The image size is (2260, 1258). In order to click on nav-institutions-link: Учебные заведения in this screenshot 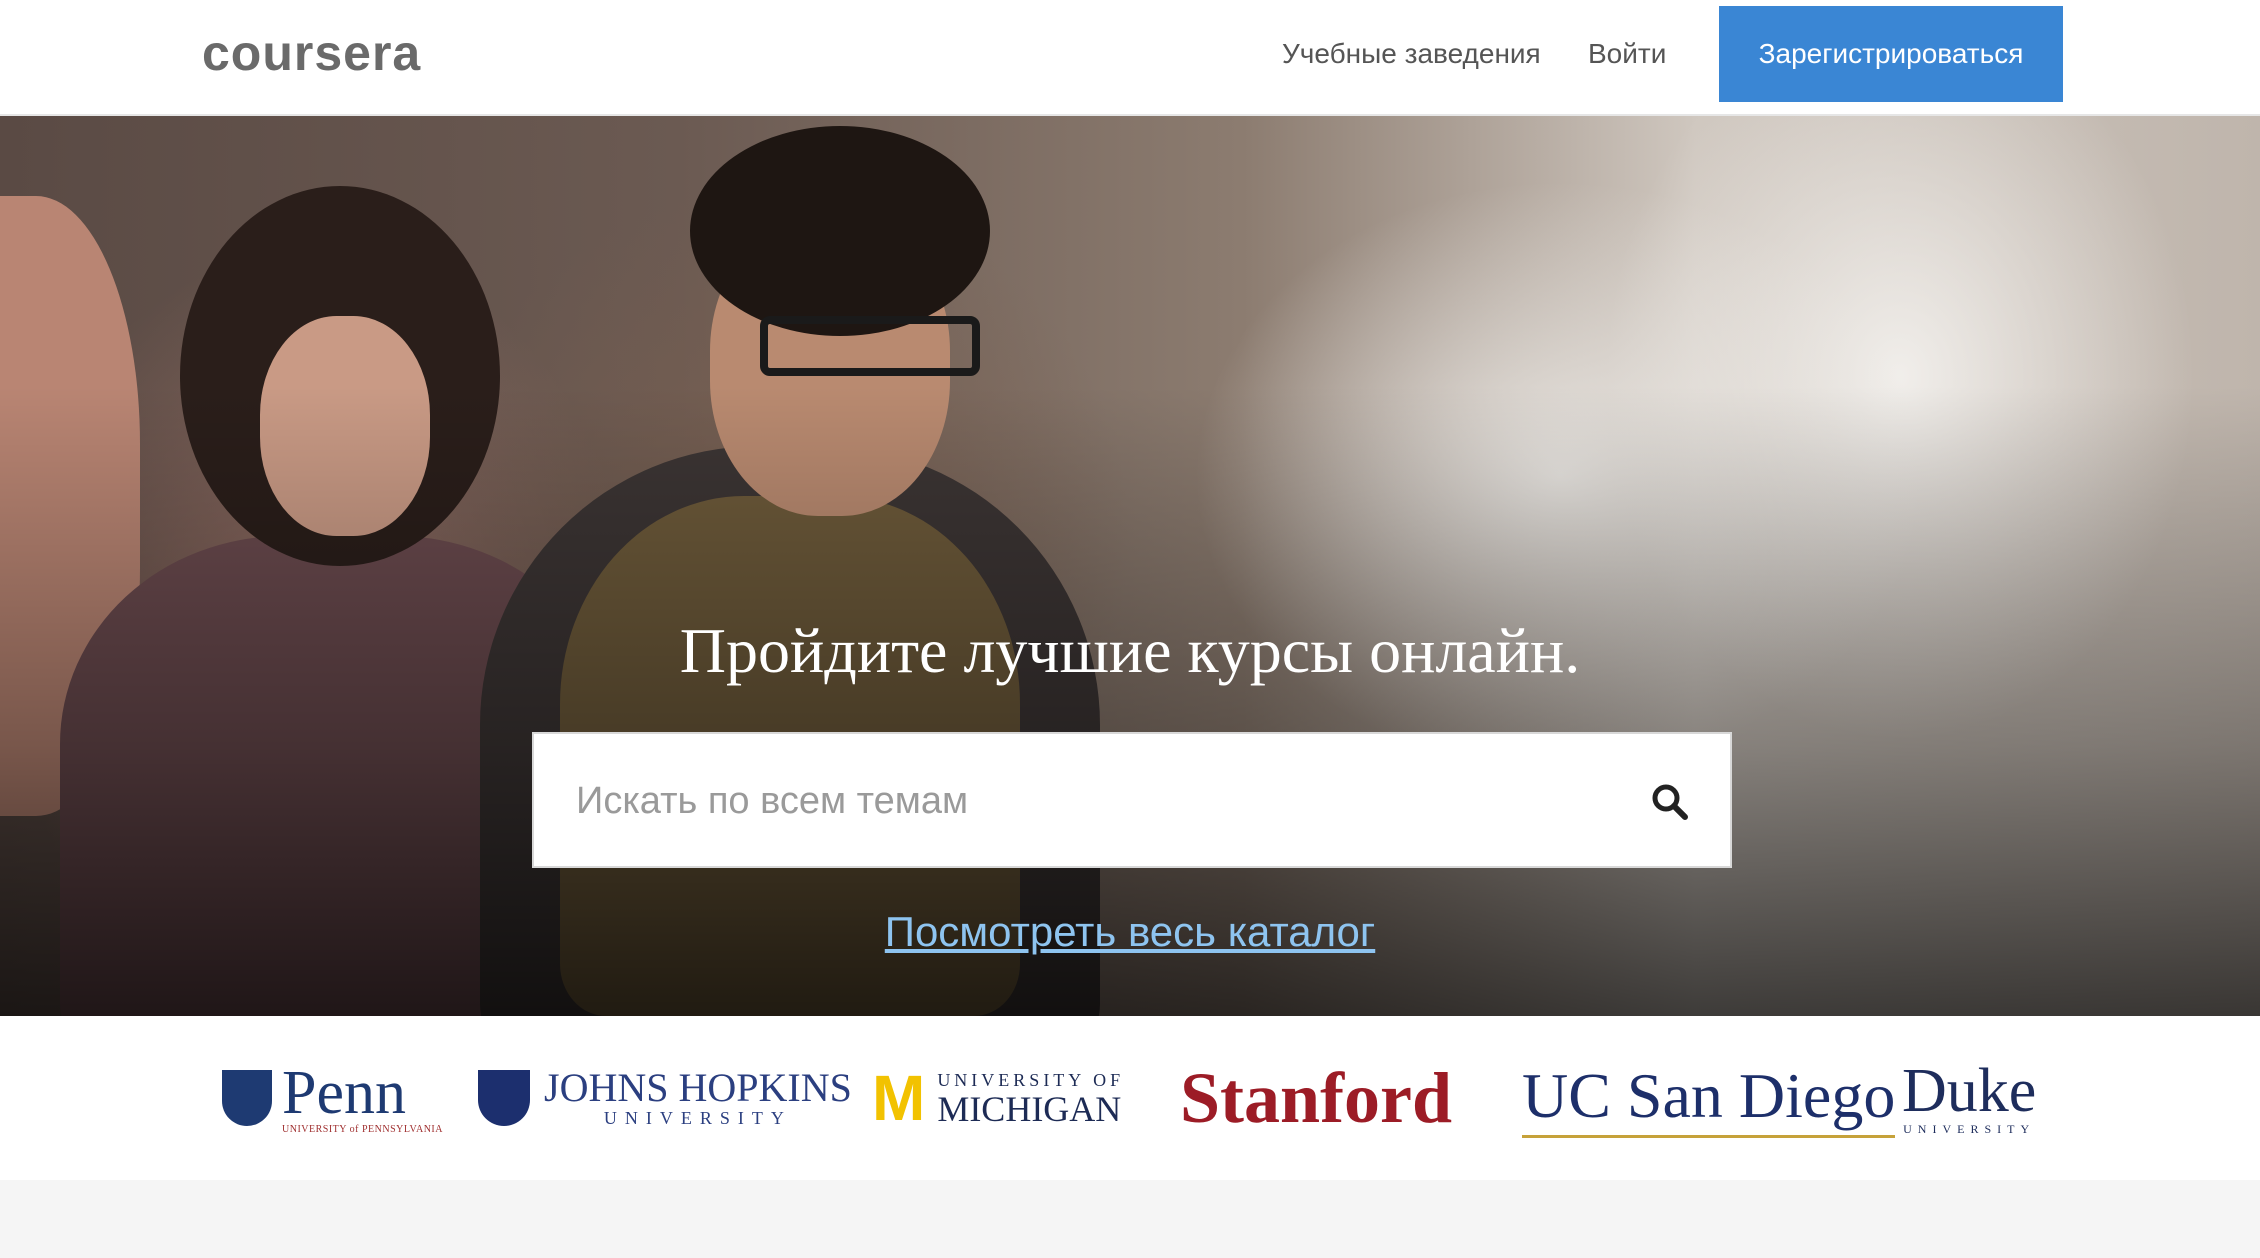, I will do `click(1411, 54)`.